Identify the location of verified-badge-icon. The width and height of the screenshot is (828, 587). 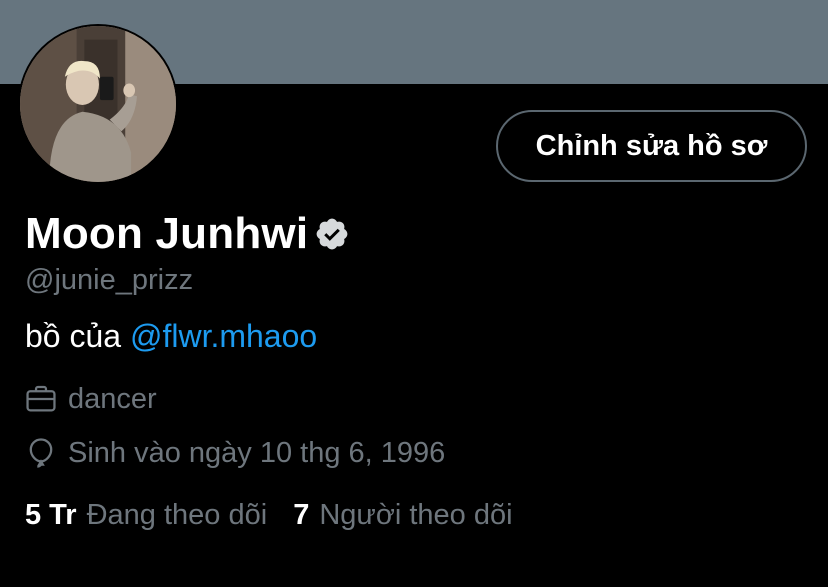
(332, 234).